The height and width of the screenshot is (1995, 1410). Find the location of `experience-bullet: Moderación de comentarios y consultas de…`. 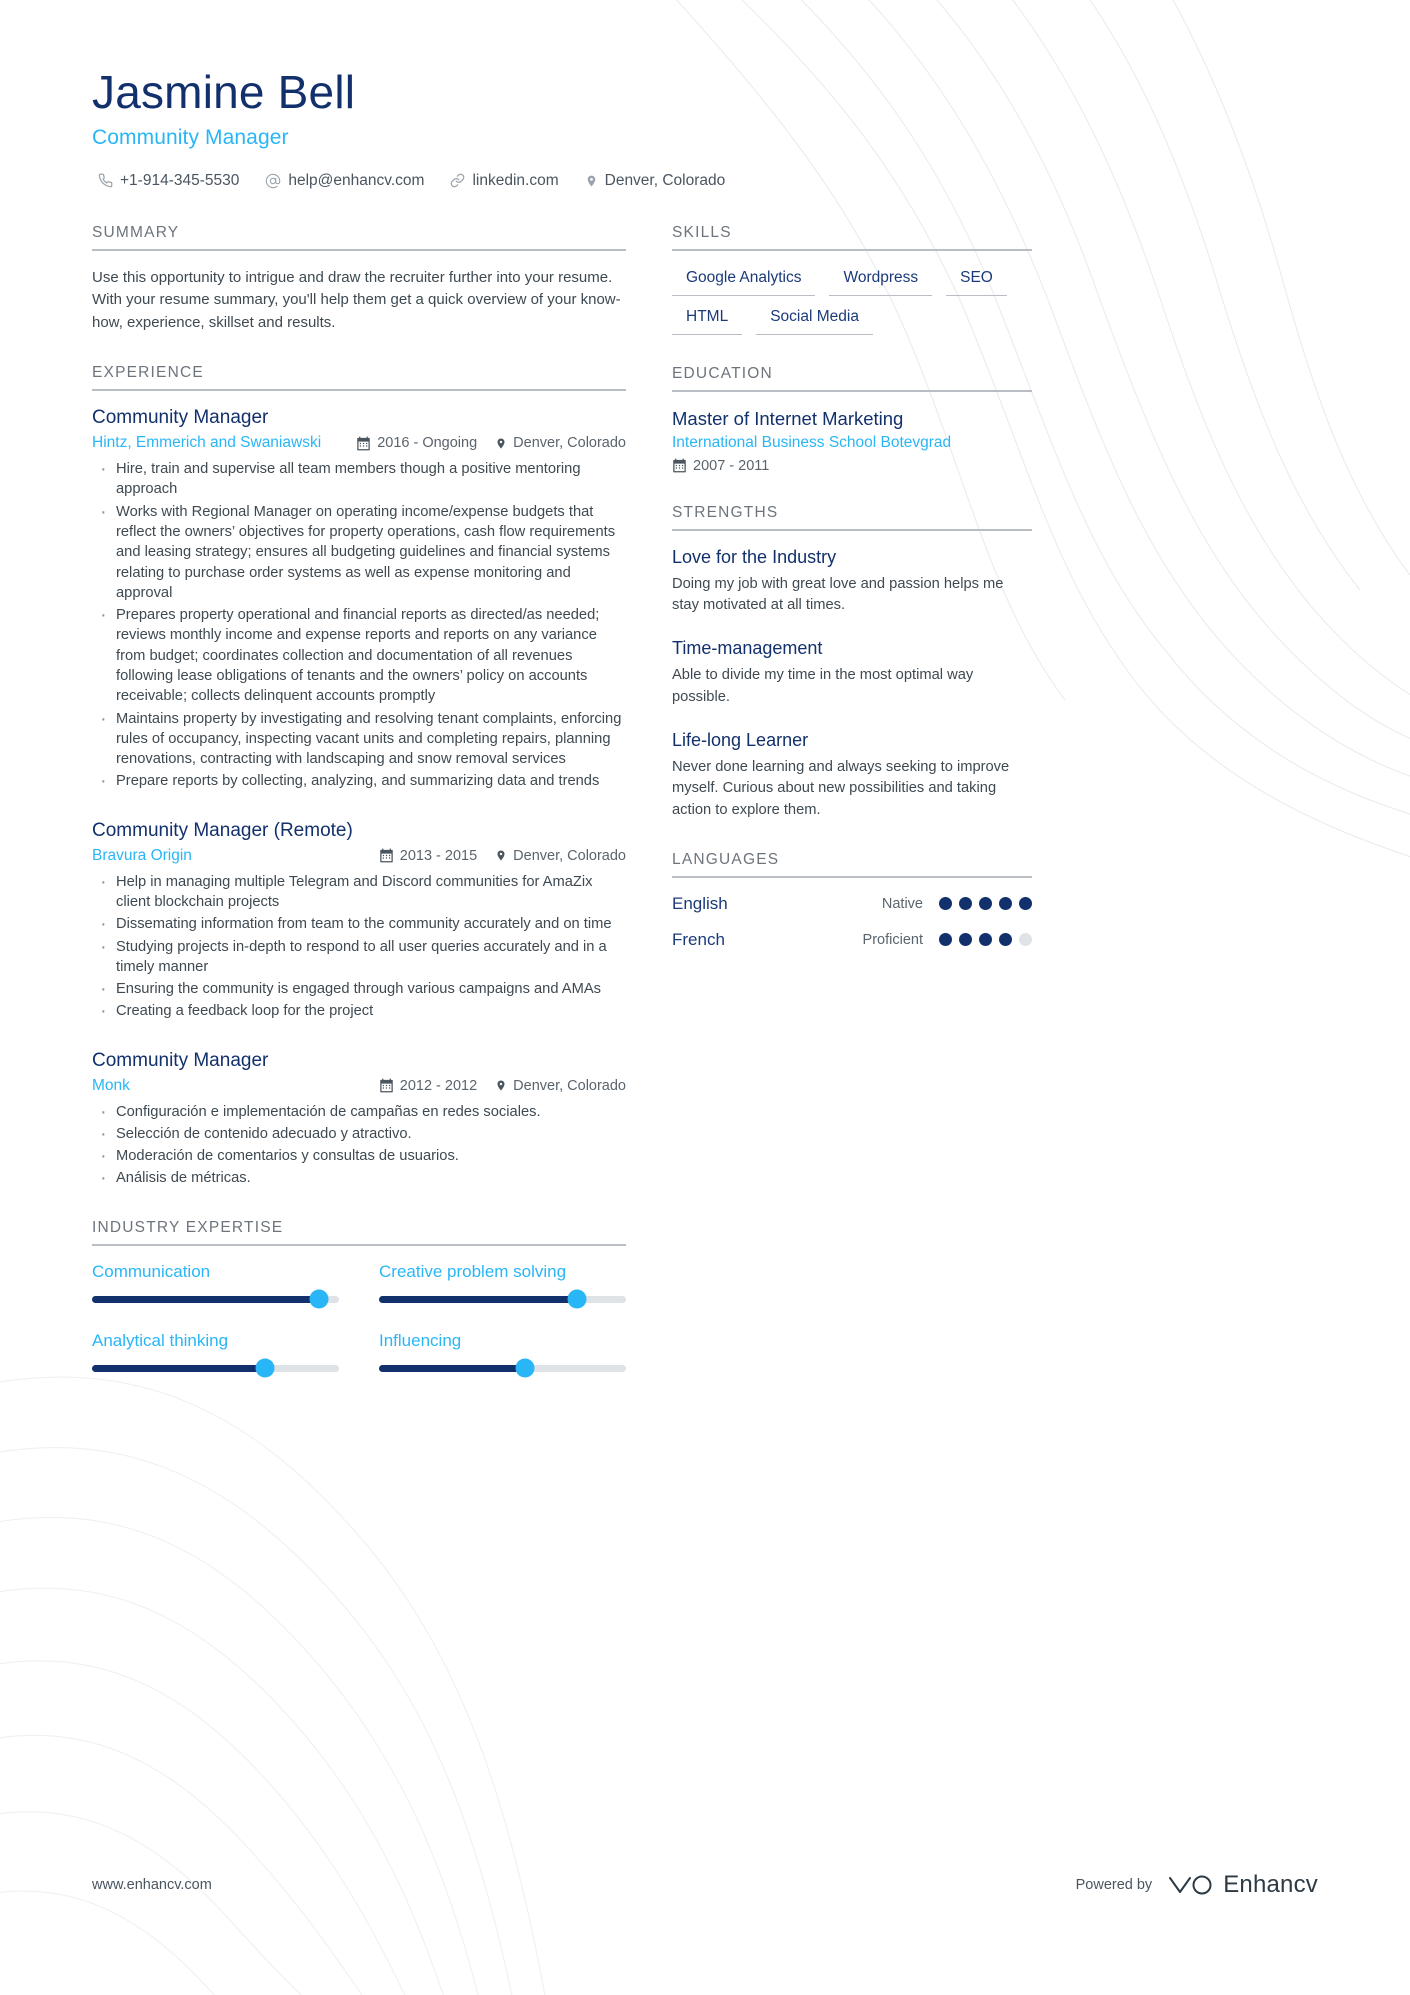

experience-bullet: Moderación de comentarios y consultas de… is located at coordinates (359, 1157).